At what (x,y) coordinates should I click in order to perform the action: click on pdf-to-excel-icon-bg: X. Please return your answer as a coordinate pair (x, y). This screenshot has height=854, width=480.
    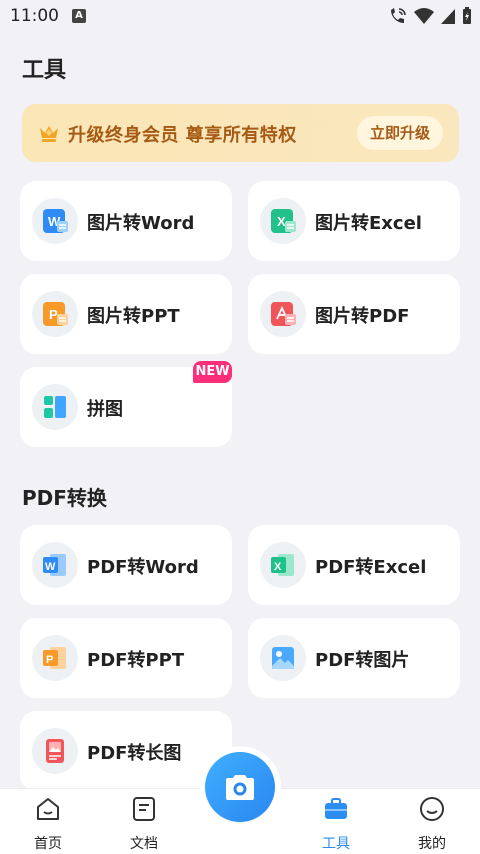
    Looking at the image, I should click on (283, 565).